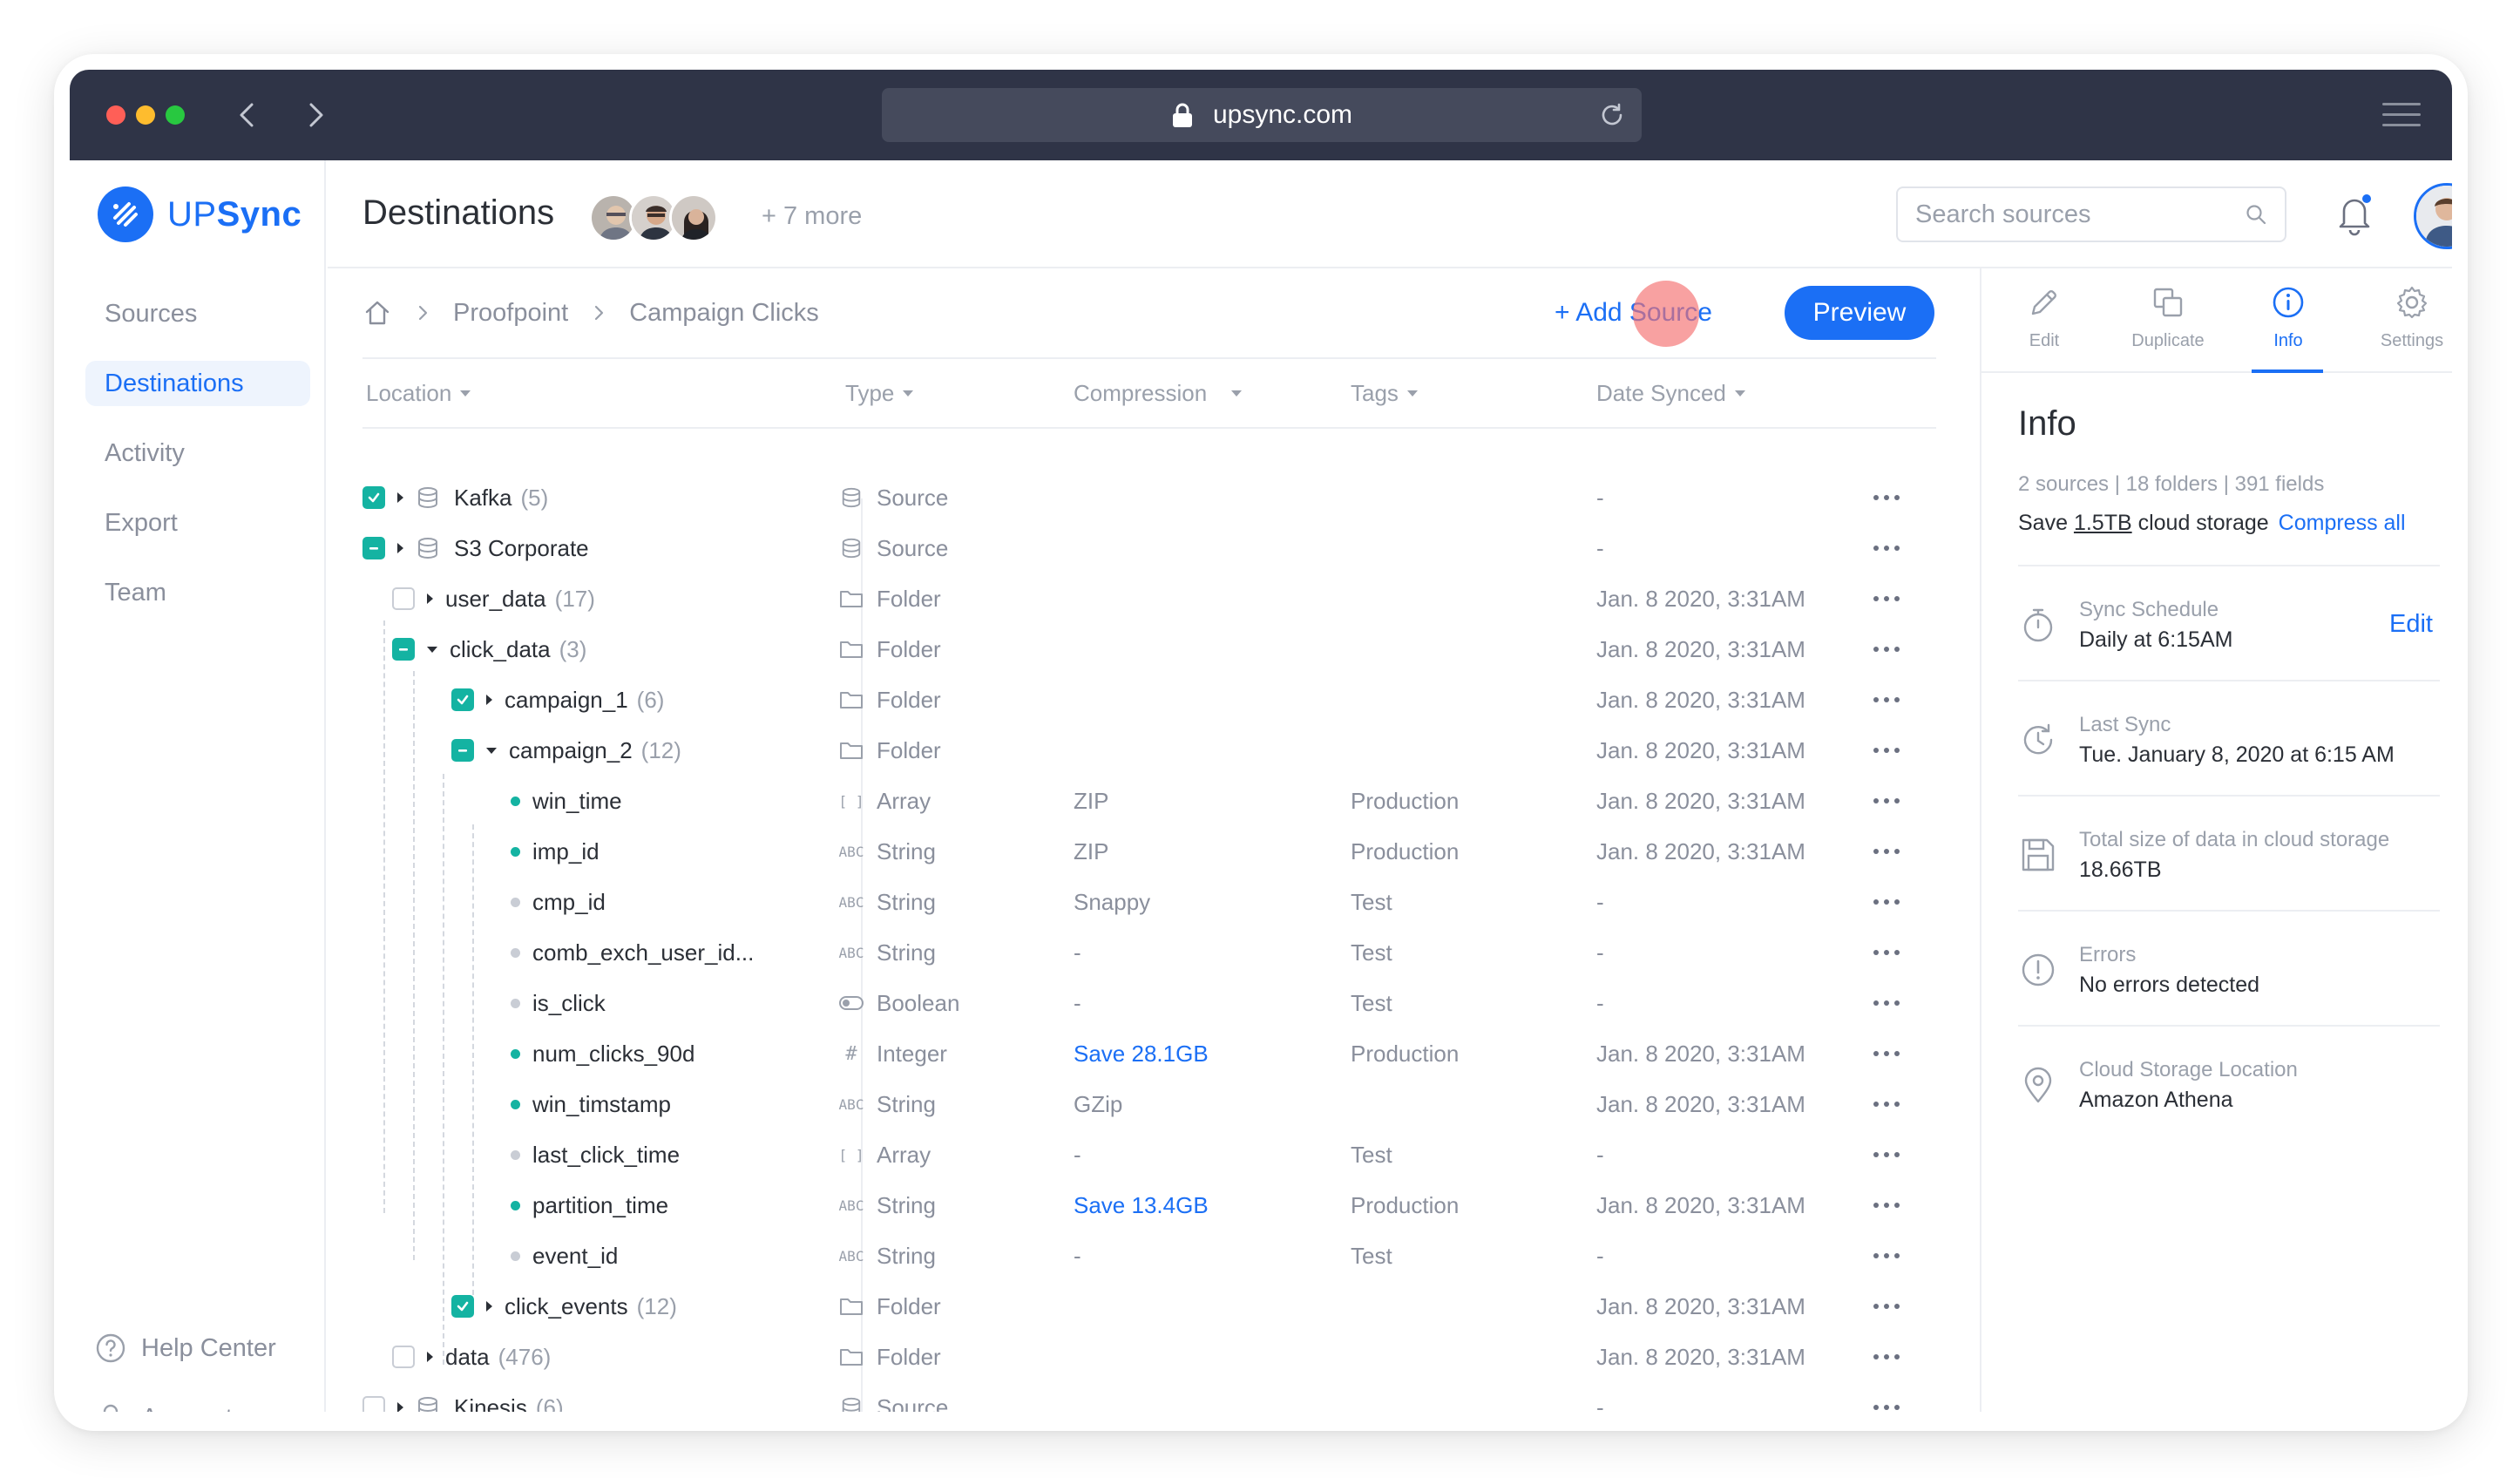 Image resolution: width=2520 pixels, height=1478 pixels. What do you see at coordinates (377, 313) in the screenshot?
I see `home-icon` at bounding box center [377, 313].